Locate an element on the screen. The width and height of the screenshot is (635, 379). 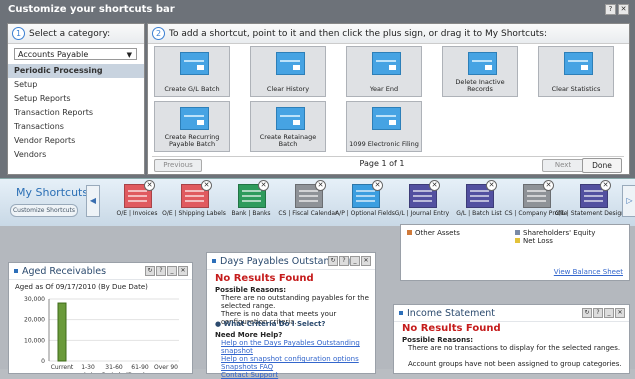
view-balance-sheet-link: View Balance Sheet is located at coordinates (588, 272).